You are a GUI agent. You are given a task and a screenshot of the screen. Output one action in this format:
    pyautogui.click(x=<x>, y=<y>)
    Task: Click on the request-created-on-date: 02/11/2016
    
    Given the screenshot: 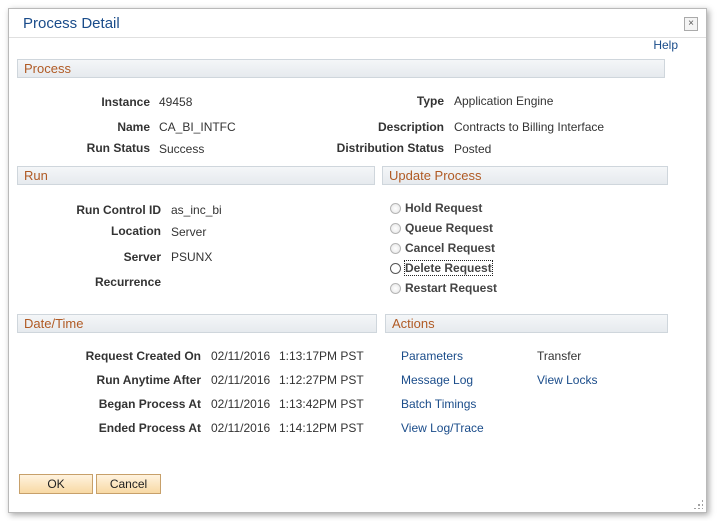 What is the action you would take?
    pyautogui.click(x=241, y=356)
    